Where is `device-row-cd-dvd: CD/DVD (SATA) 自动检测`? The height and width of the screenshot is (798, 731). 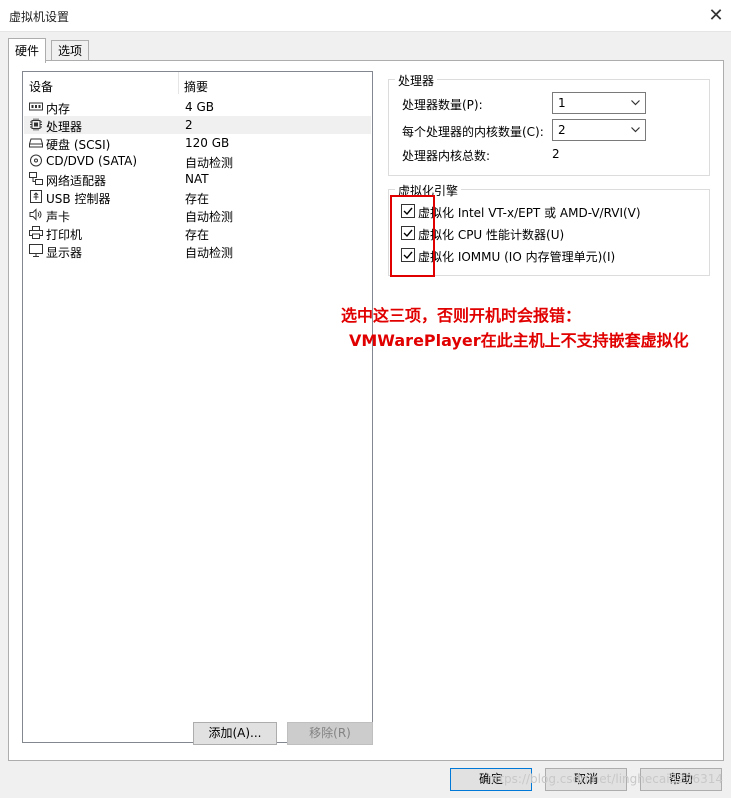 device-row-cd-dvd: CD/DVD (SATA) 自动检测 is located at coordinates (197, 161).